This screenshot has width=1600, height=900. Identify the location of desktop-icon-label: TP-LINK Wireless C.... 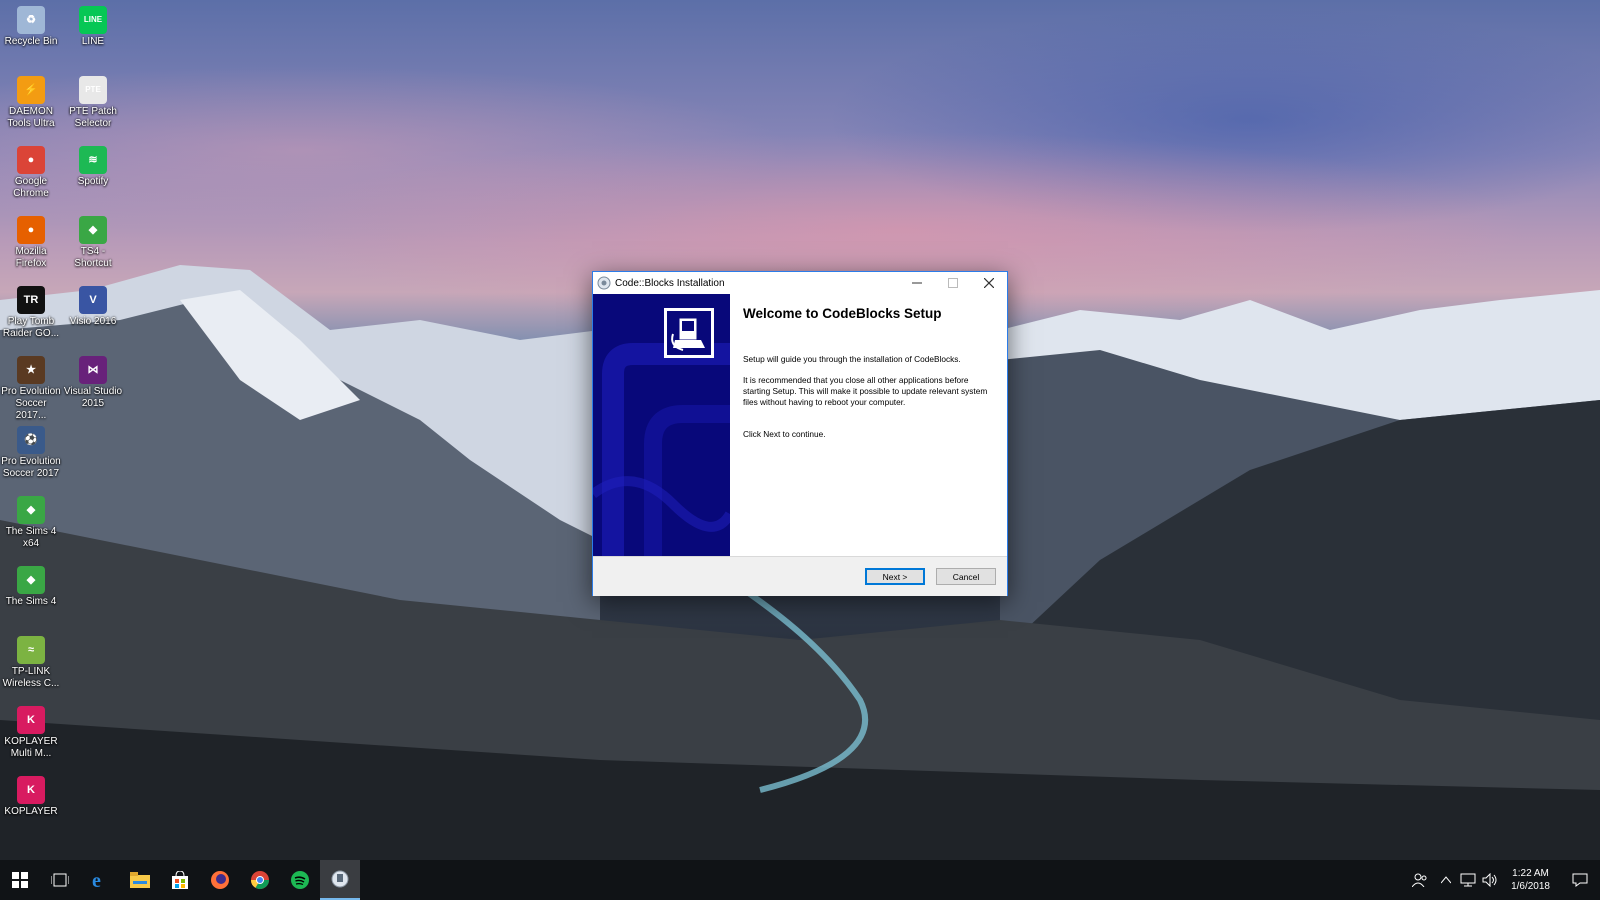
(31, 677).